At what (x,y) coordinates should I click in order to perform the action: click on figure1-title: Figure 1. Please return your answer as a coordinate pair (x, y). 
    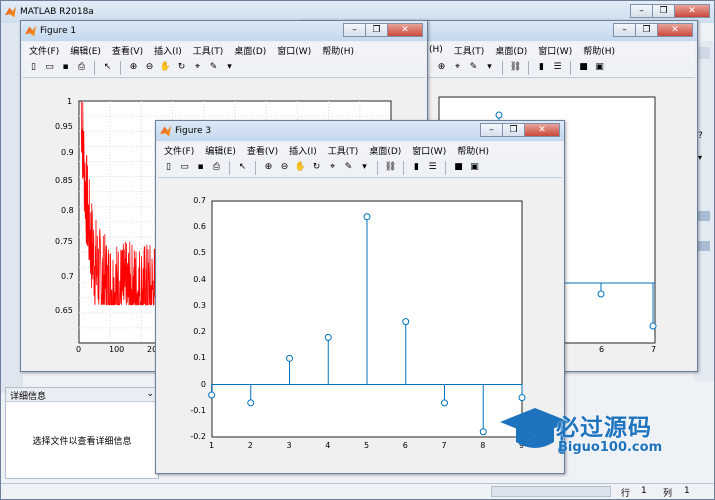
    Looking at the image, I should click on (58, 31).